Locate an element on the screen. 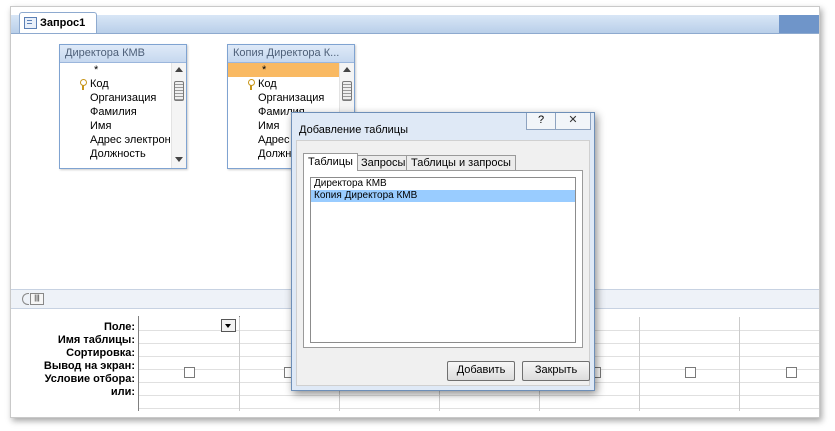 This screenshot has height=431, width=835. field-item: Должность is located at coordinates (116, 154).